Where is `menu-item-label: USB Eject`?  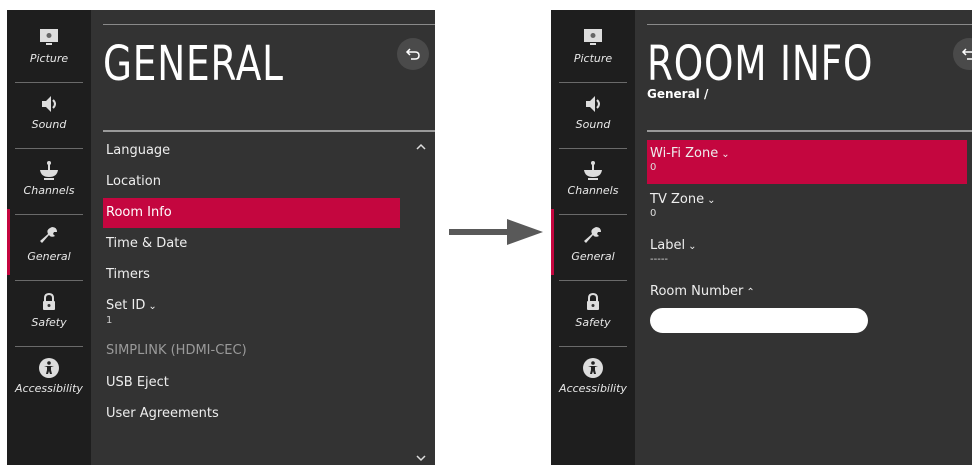 menu-item-label: USB Eject is located at coordinates (137, 382).